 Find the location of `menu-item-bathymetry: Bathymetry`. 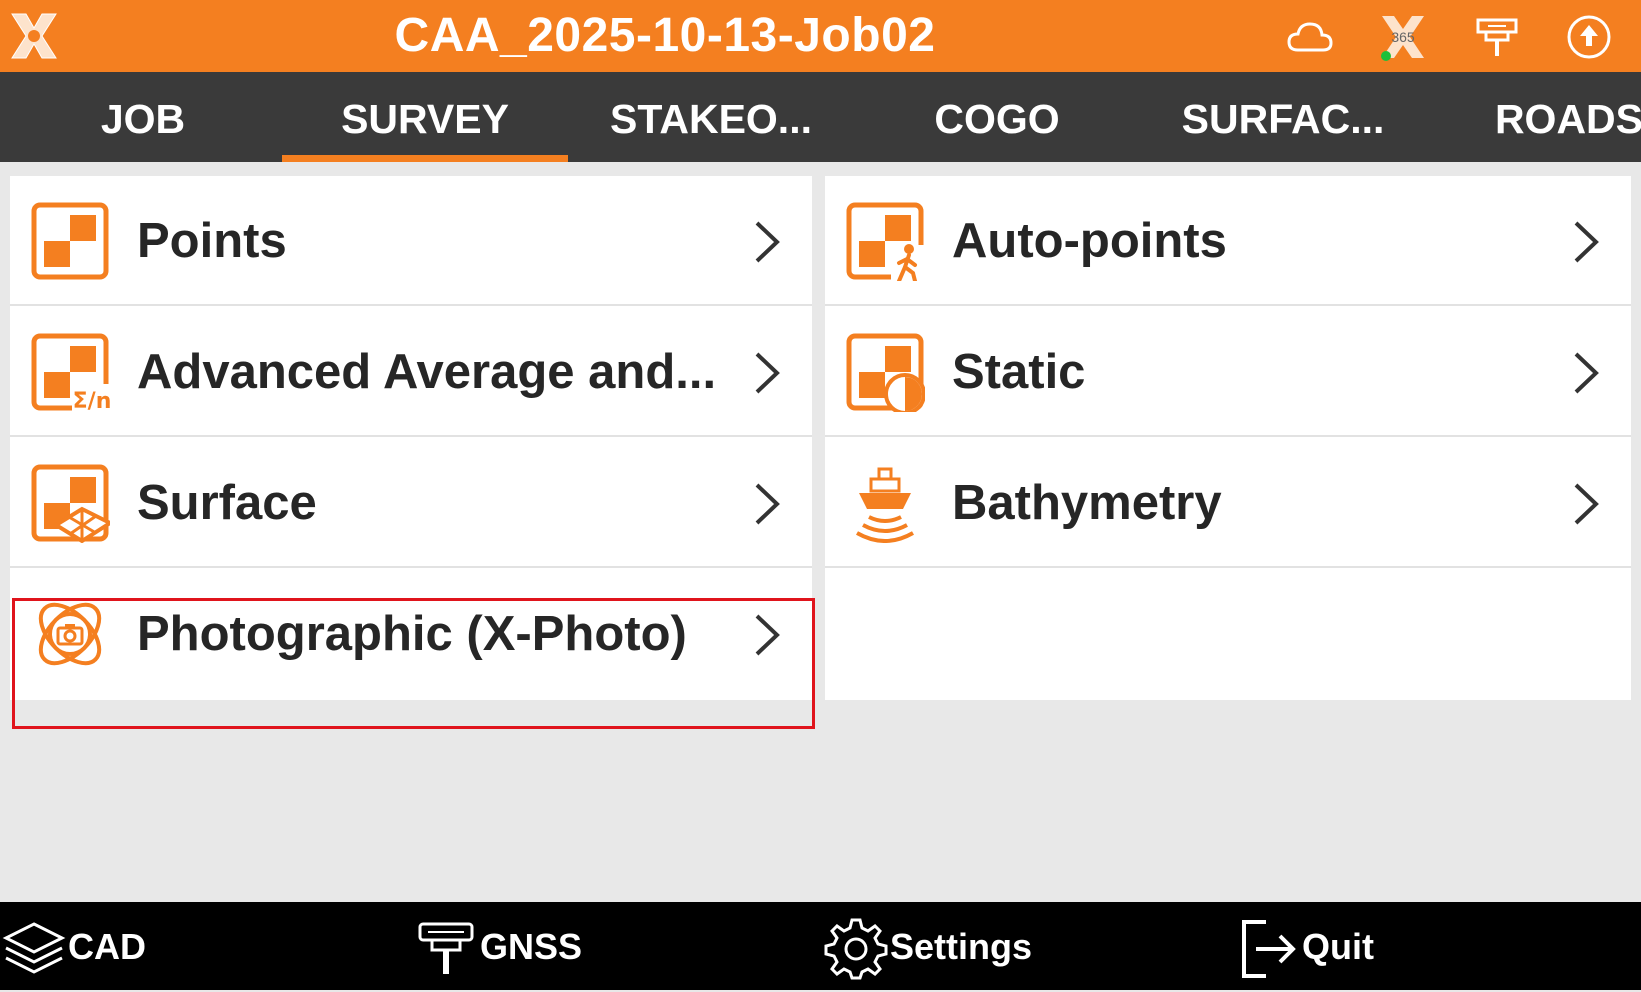

menu-item-bathymetry: Bathymetry is located at coordinates (1228, 503).